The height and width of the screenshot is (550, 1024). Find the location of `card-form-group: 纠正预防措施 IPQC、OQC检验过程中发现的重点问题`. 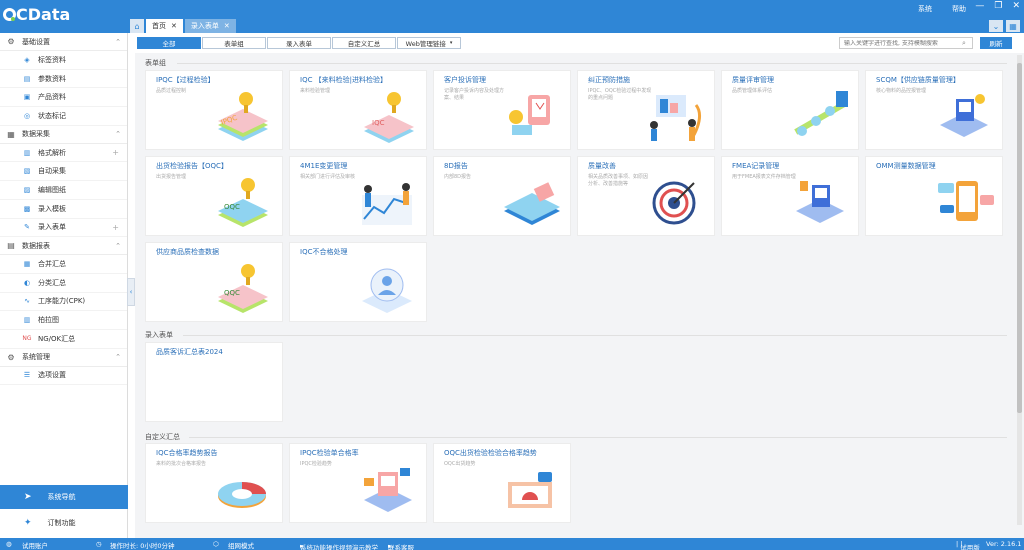

card-form-group: 纠正预防措施 IPQC、OQC检验过程中发现的重点问题 is located at coordinates (646, 110).